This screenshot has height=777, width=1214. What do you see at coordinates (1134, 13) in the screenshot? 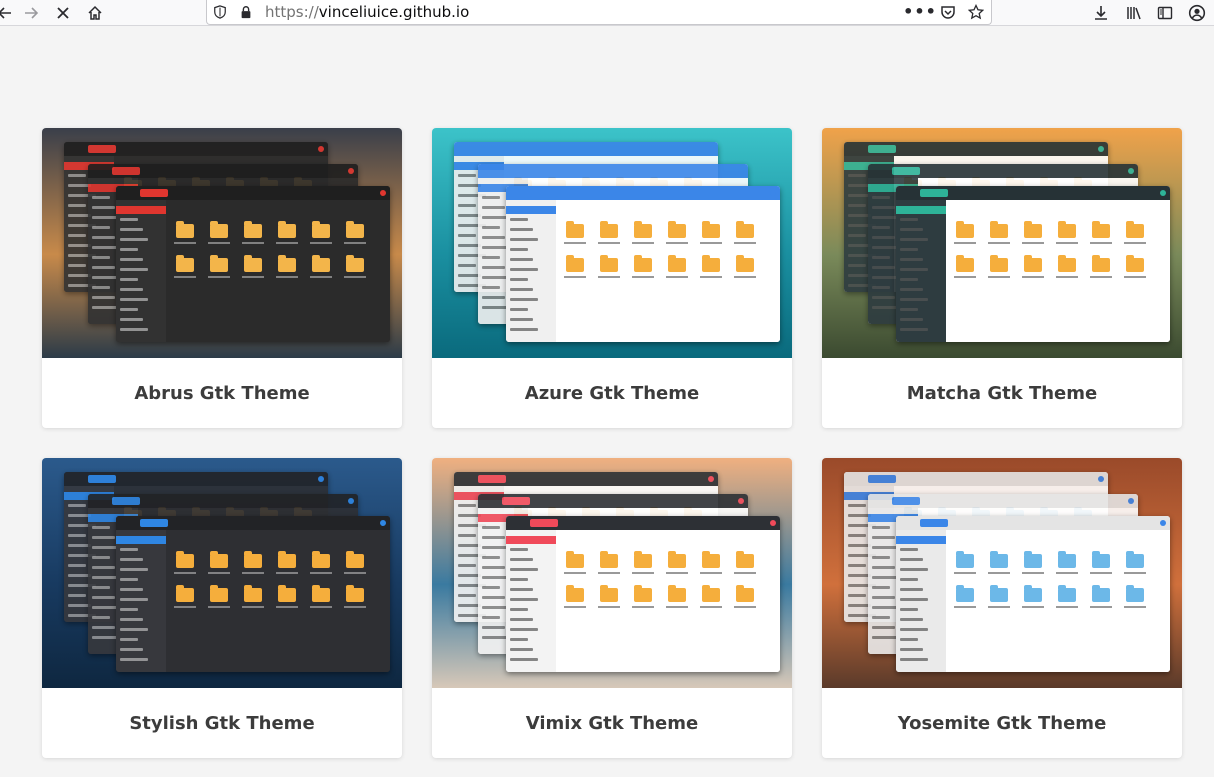
I see `library-icon` at bounding box center [1134, 13].